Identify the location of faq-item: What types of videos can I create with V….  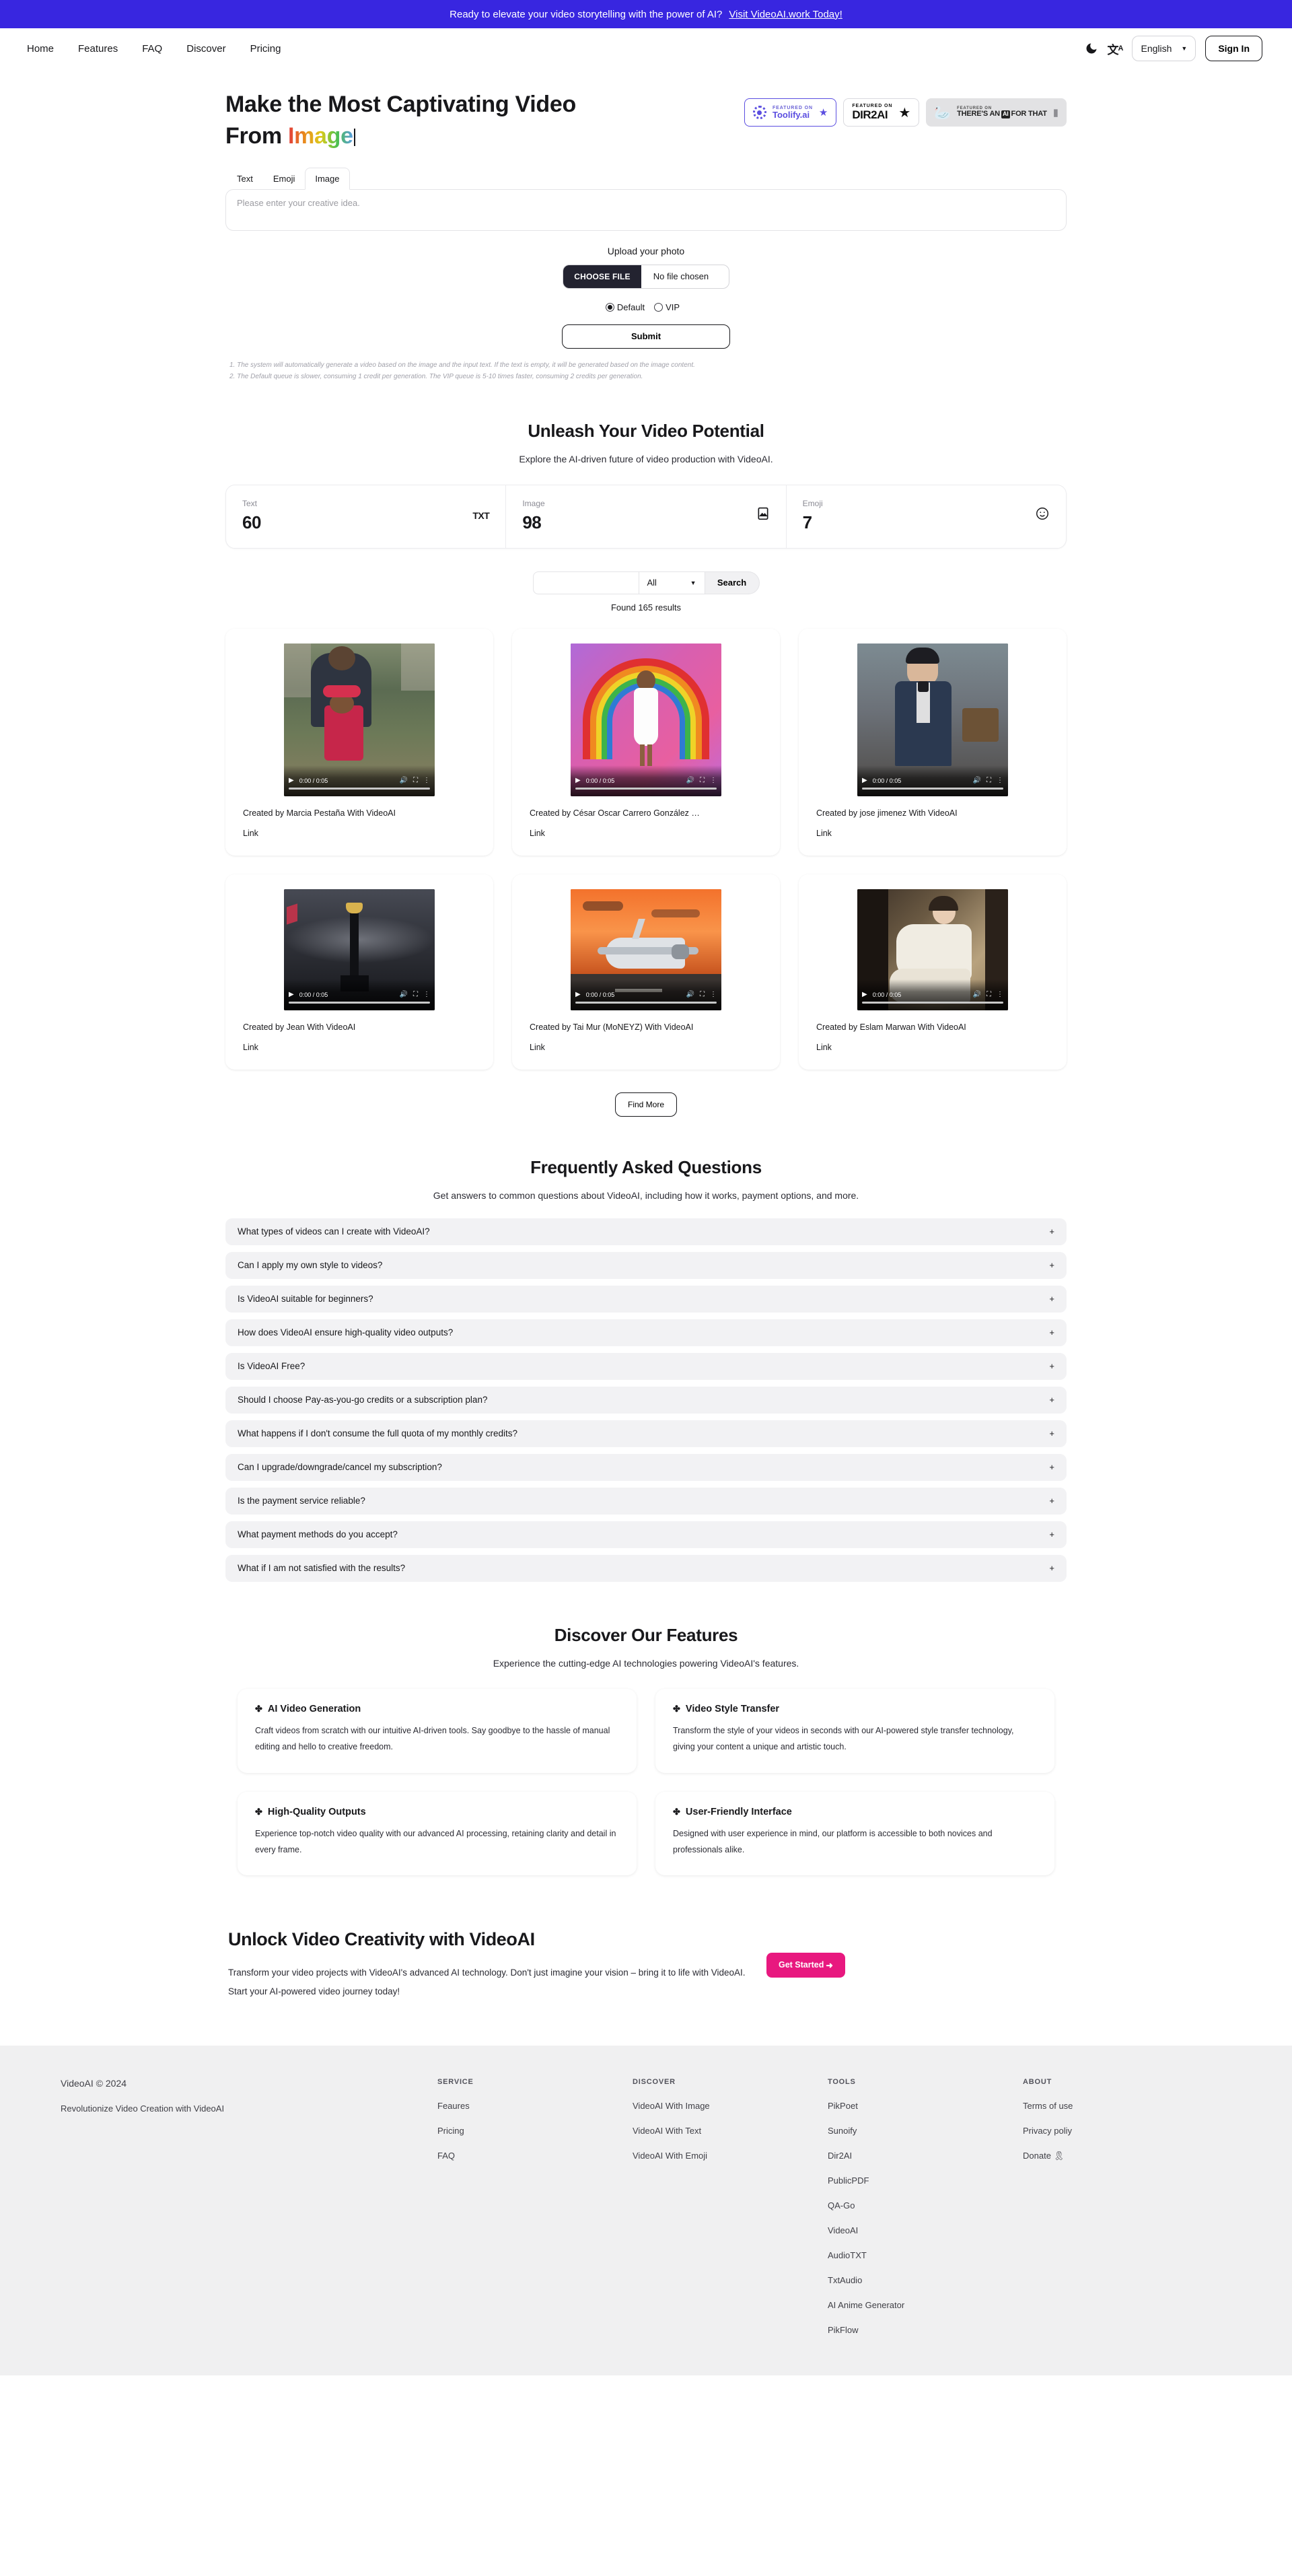
(646, 1231).